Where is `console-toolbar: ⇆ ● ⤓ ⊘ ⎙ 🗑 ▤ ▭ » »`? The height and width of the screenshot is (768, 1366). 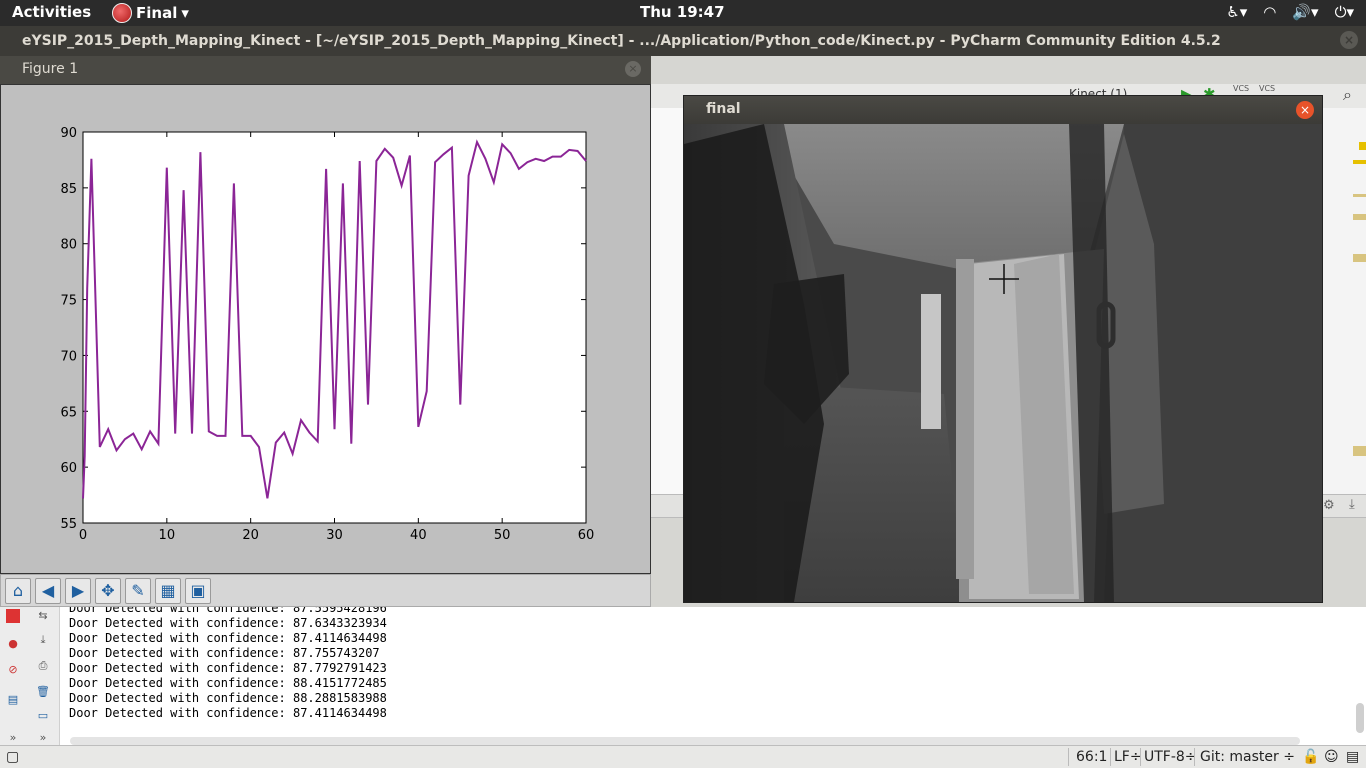 console-toolbar: ⇆ ● ⤓ ⊘ ⎙ 🗑 ▤ ▭ » » is located at coordinates (30, 676).